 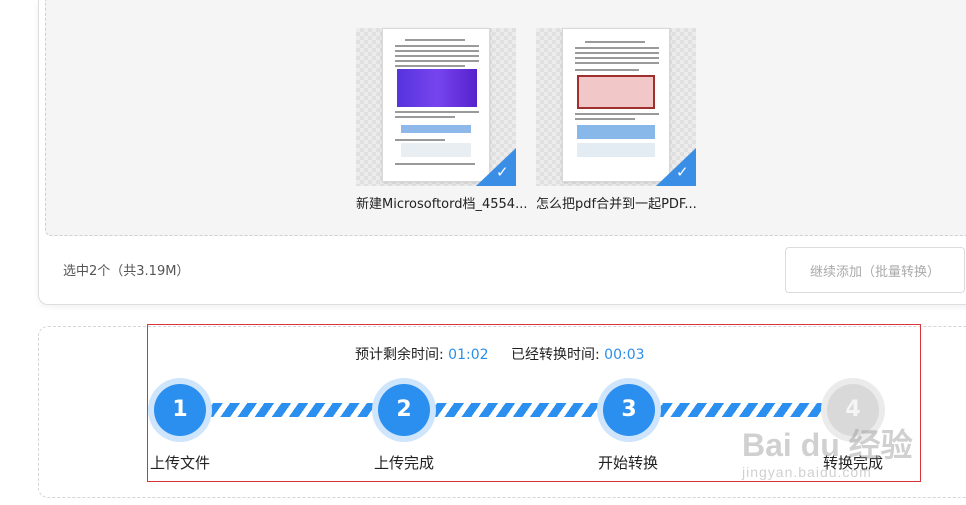 I want to click on elapsed-time-value: 00:03, so click(x=624, y=355).